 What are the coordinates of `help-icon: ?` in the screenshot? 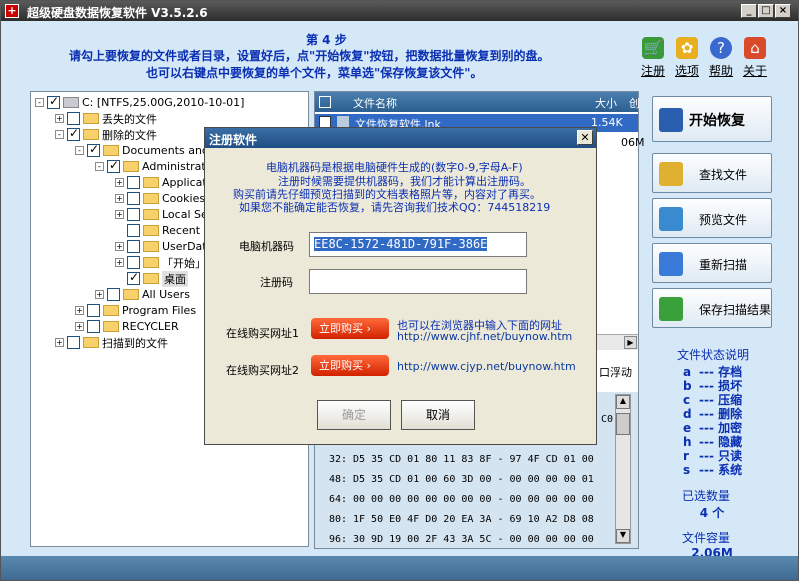 It's located at (721, 48).